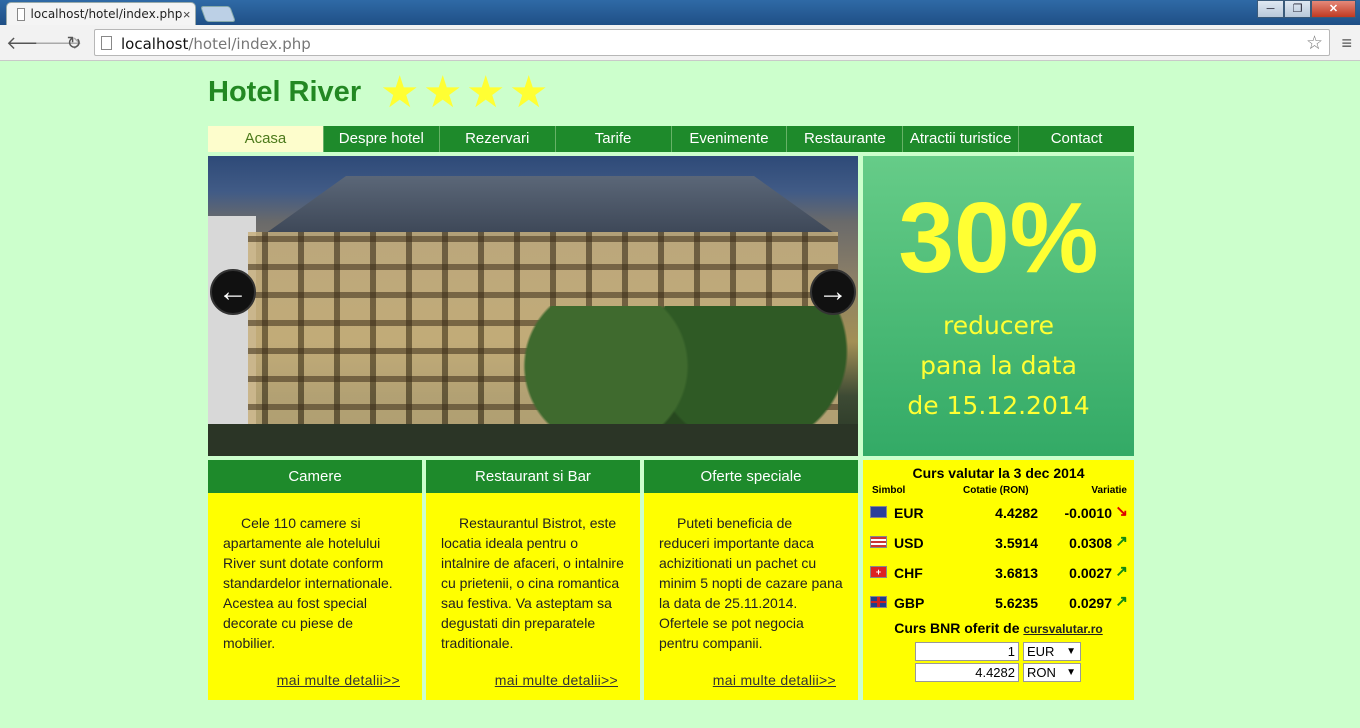 The image size is (1360, 728). What do you see at coordinates (249, 44) in the screenshot?
I see `url-path: /hotel/index.php` at bounding box center [249, 44].